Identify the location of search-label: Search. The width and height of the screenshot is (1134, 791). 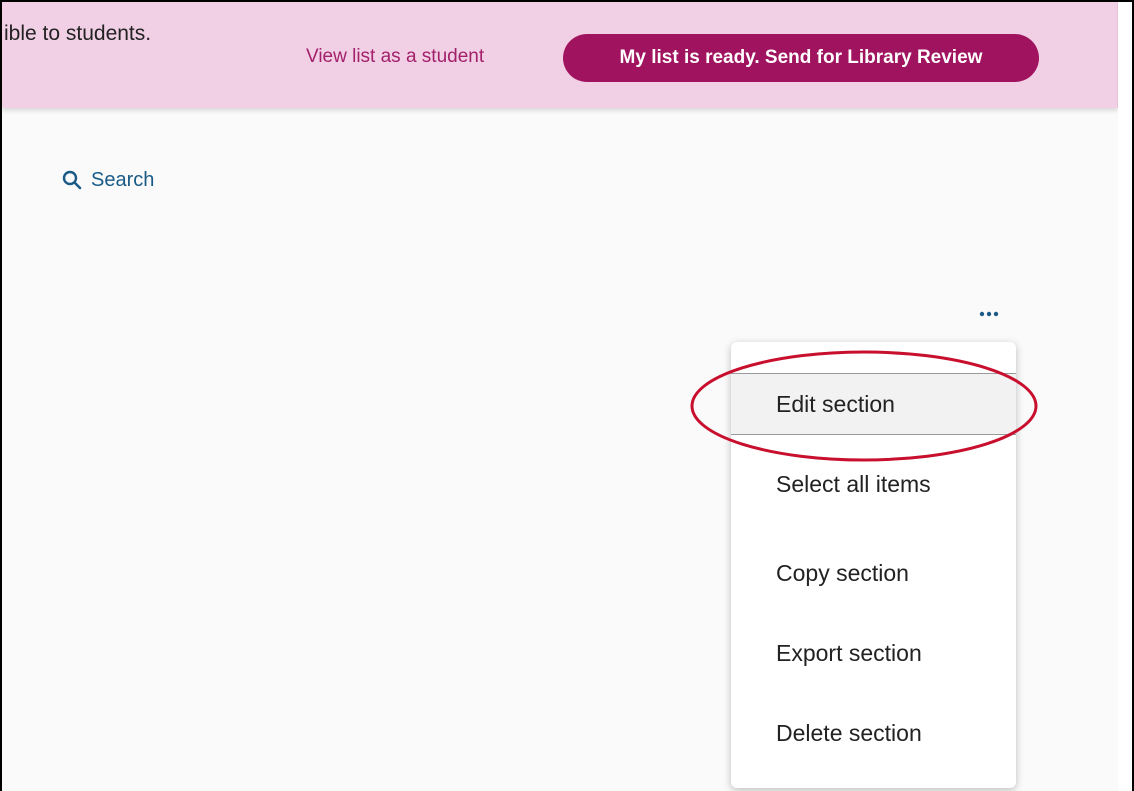
(123, 179).